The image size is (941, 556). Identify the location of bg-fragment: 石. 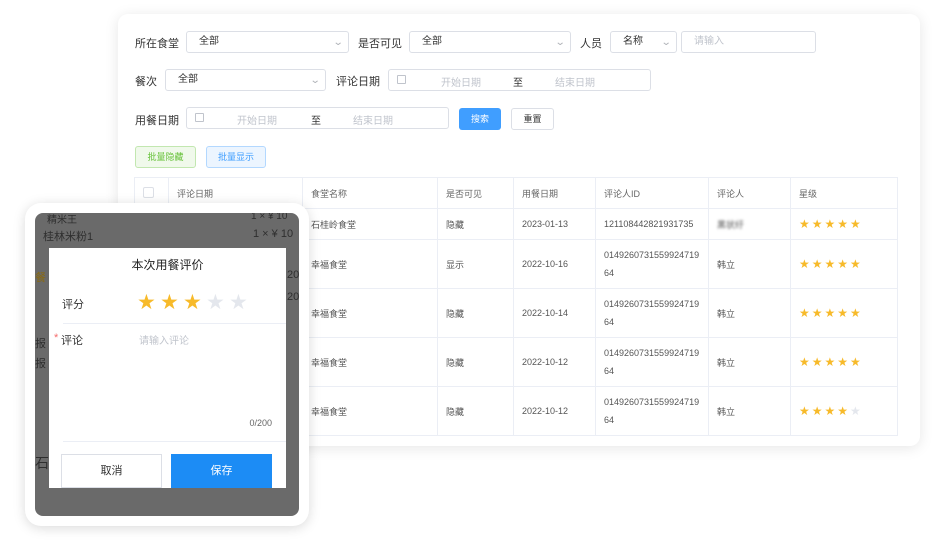
(42, 463).